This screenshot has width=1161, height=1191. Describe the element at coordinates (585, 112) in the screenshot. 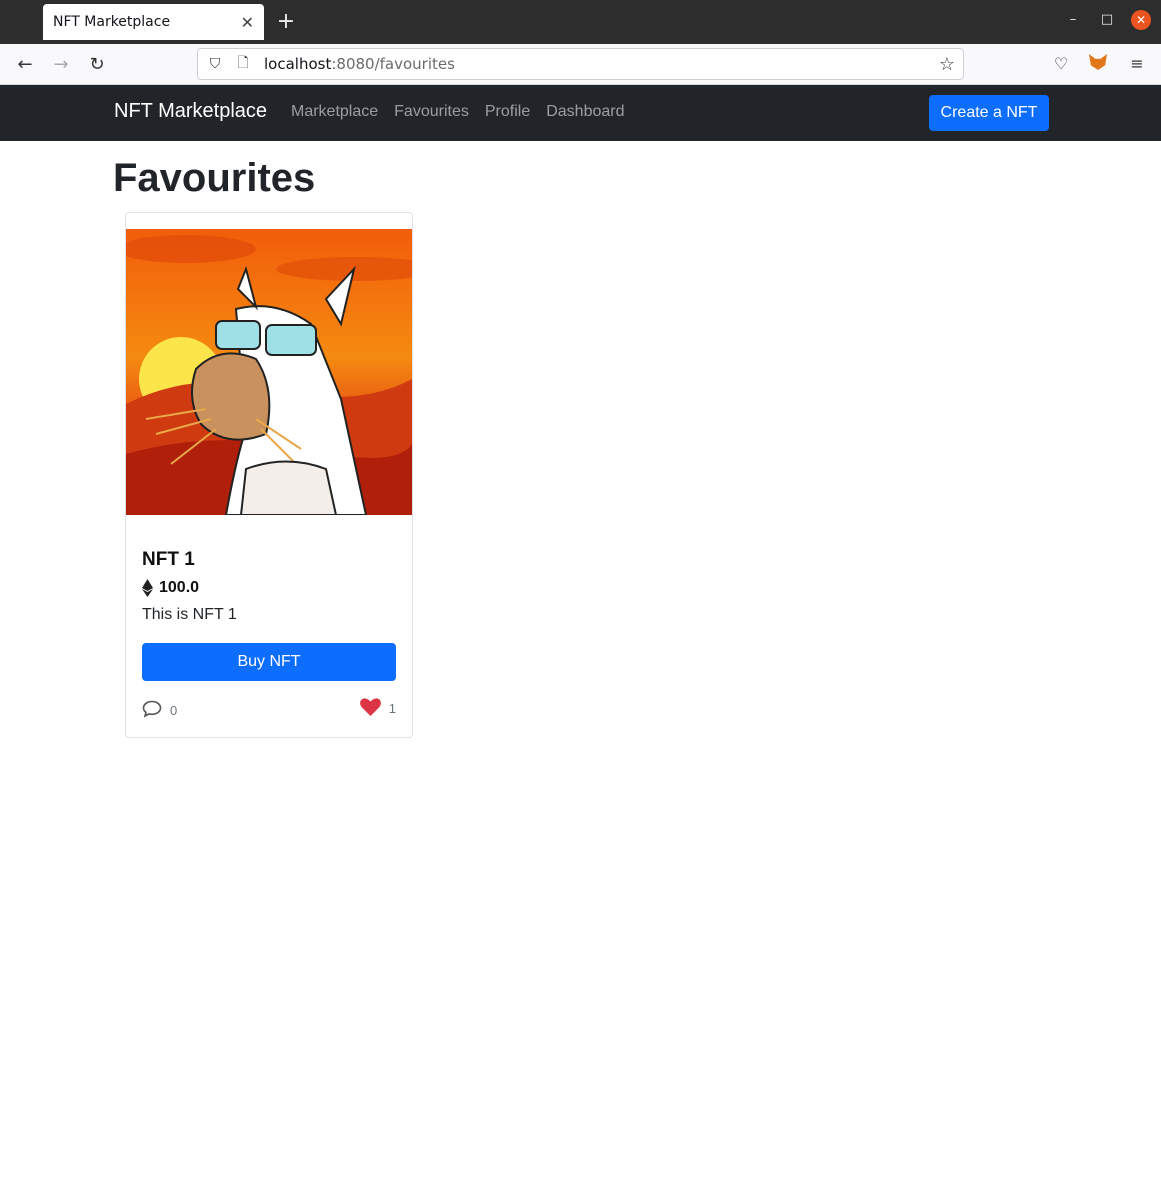

I see `nav-link-dashboard: Dashboard` at that location.